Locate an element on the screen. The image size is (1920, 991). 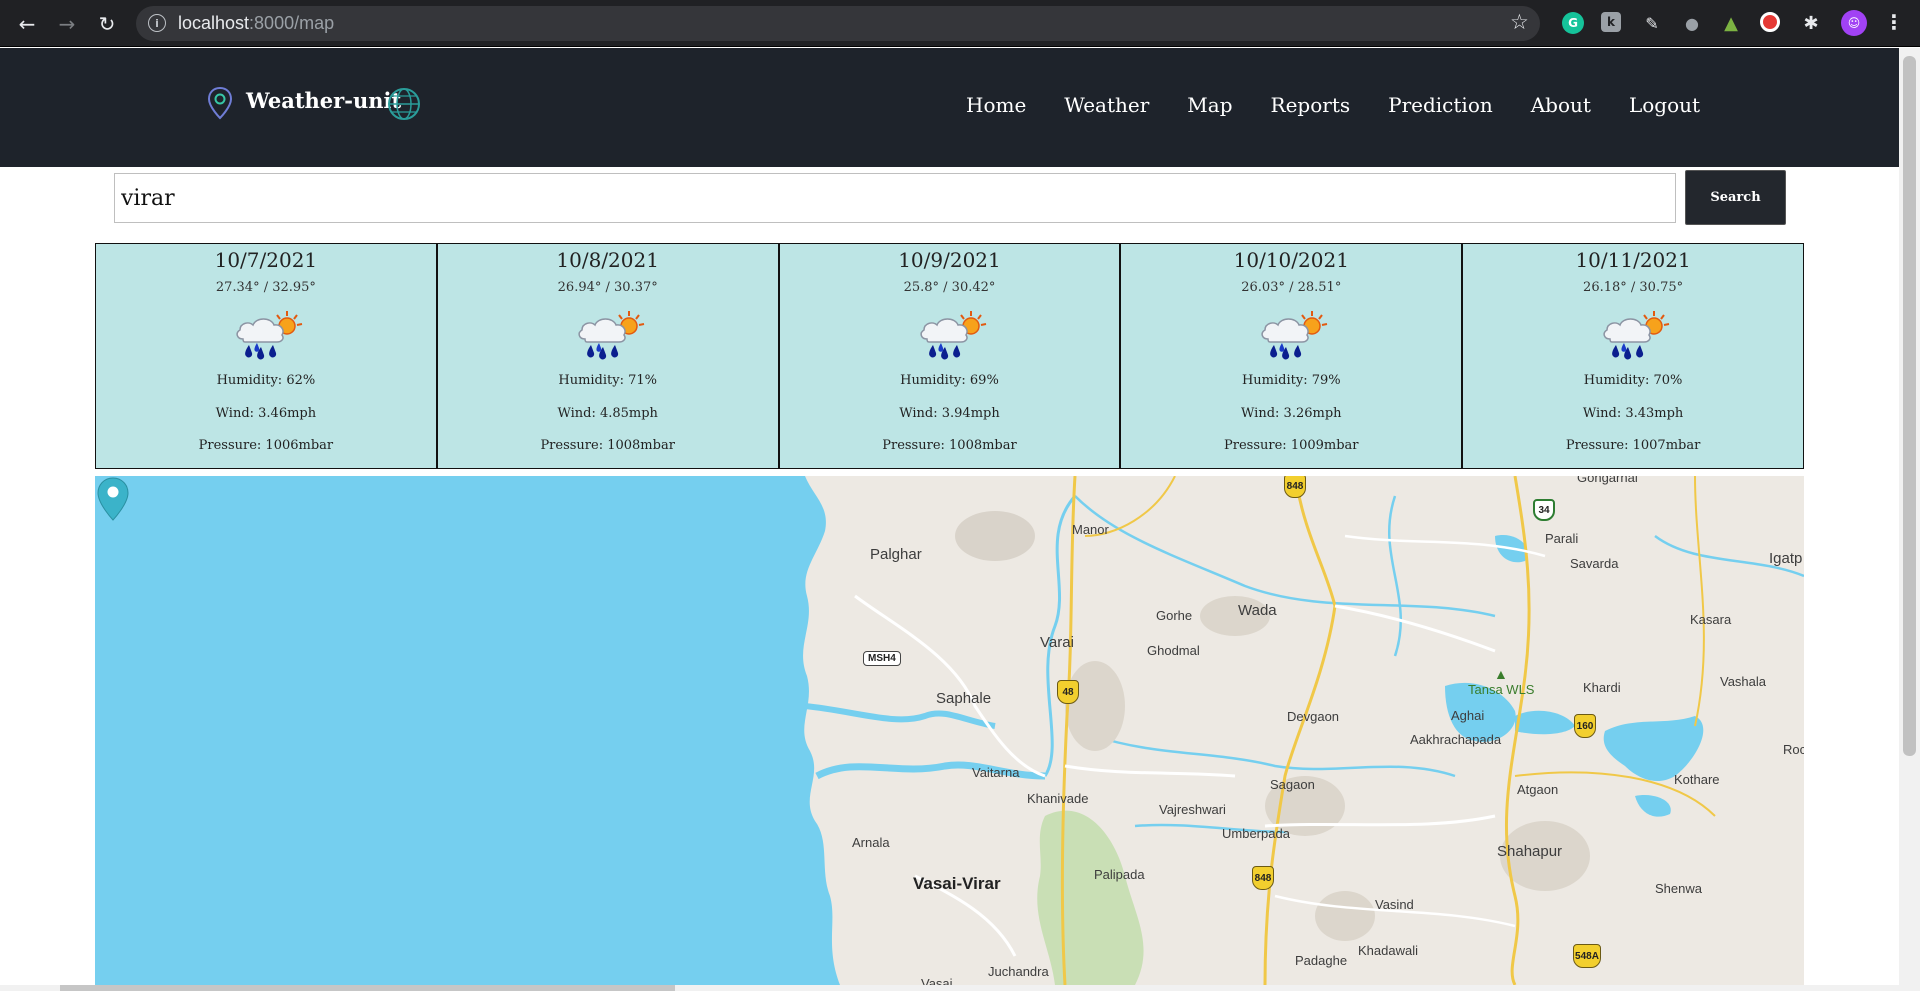
horizontal-scrollbar-thumb is located at coordinates (367, 988).